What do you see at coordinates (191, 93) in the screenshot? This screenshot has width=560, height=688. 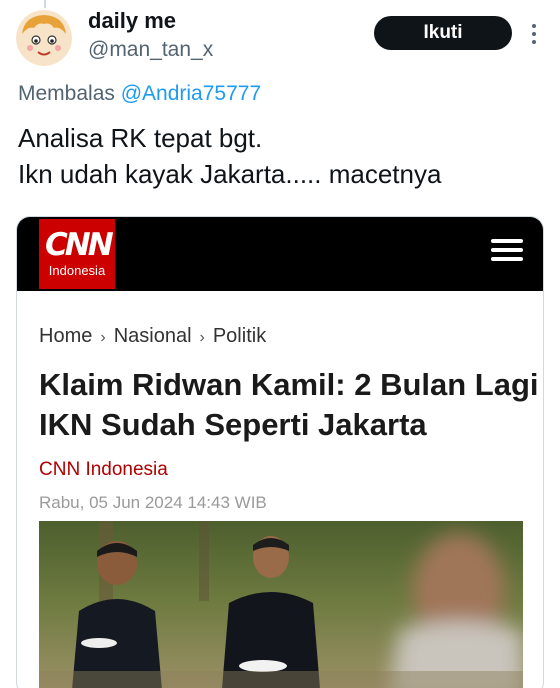 I see `reply-mention-link: @Andria75777` at bounding box center [191, 93].